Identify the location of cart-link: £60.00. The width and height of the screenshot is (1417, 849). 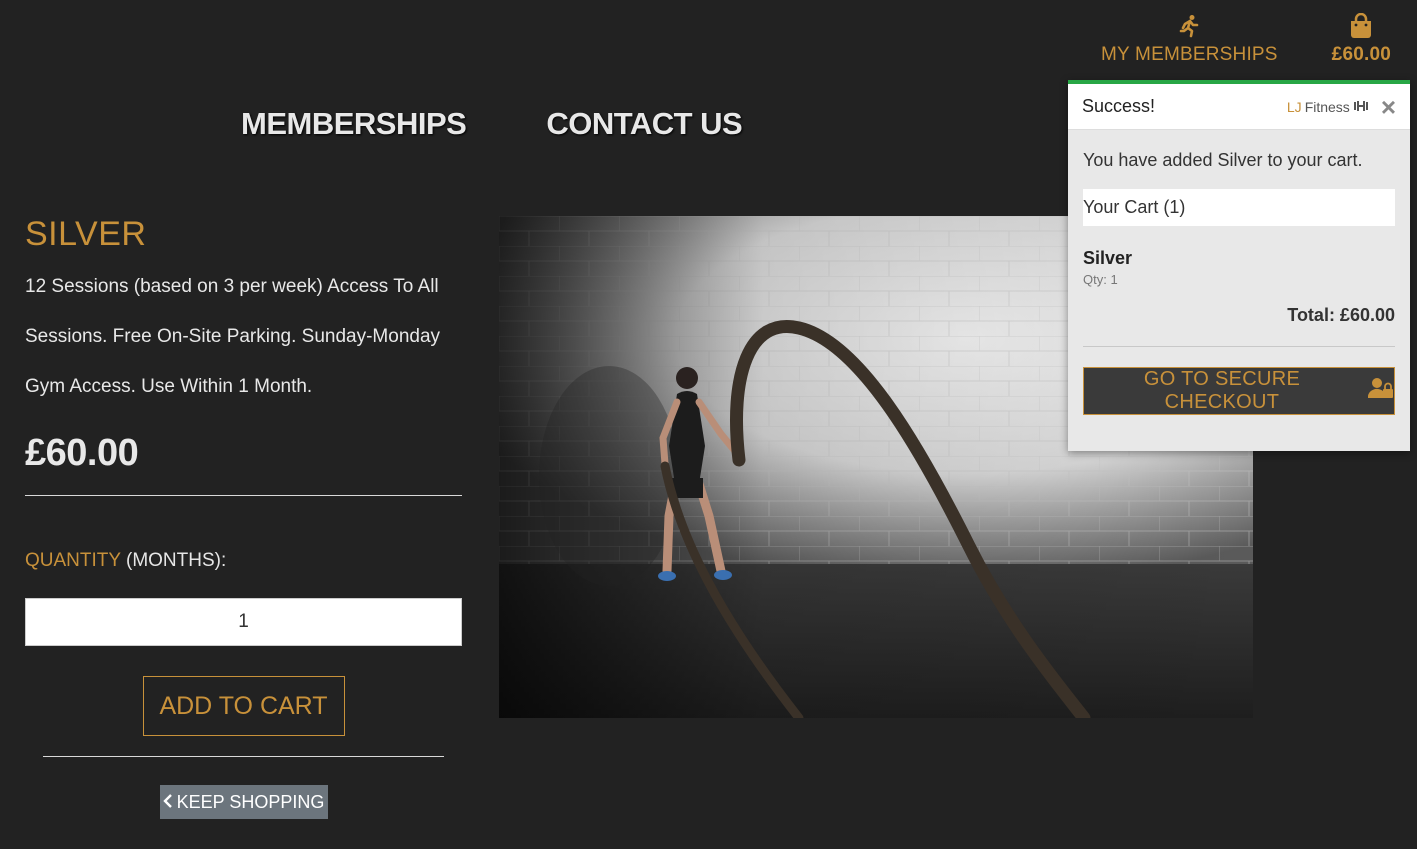
(1361, 39).